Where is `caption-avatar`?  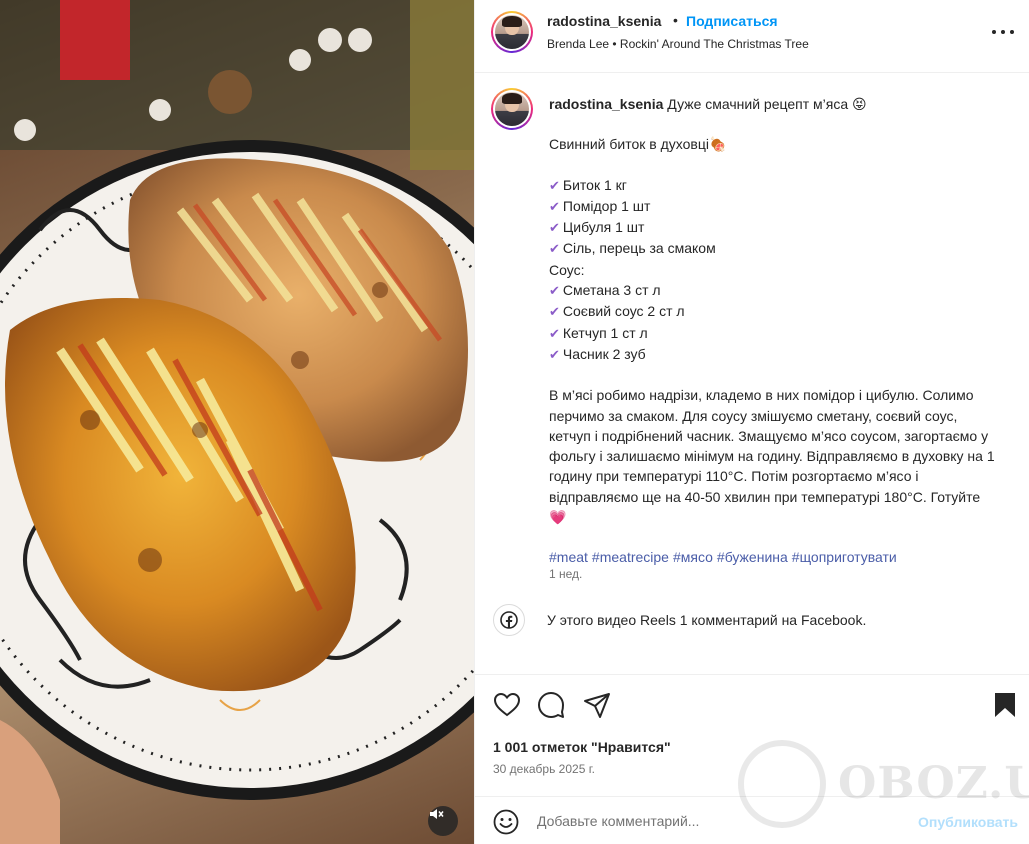 caption-avatar is located at coordinates (512, 109).